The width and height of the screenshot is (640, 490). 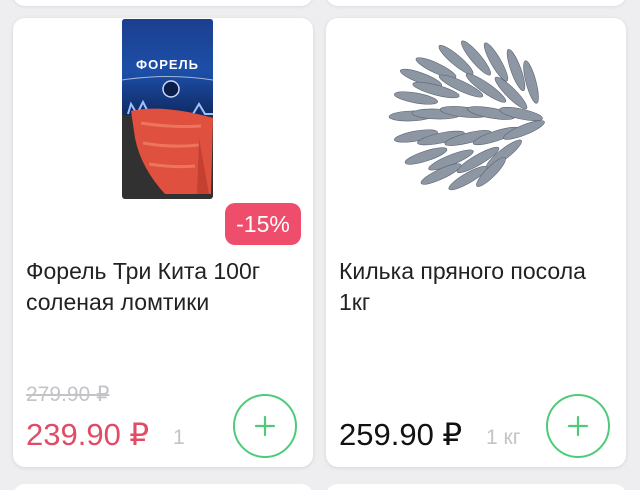 What do you see at coordinates (401, 434) in the screenshot?
I see `current-price: 259.90 ₽` at bounding box center [401, 434].